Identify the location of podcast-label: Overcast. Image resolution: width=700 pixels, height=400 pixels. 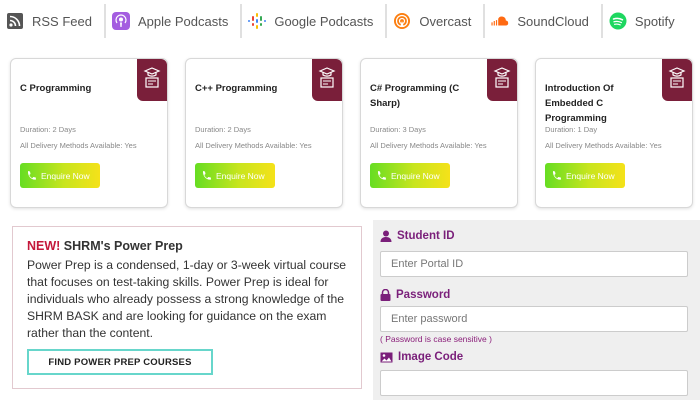
(445, 21).